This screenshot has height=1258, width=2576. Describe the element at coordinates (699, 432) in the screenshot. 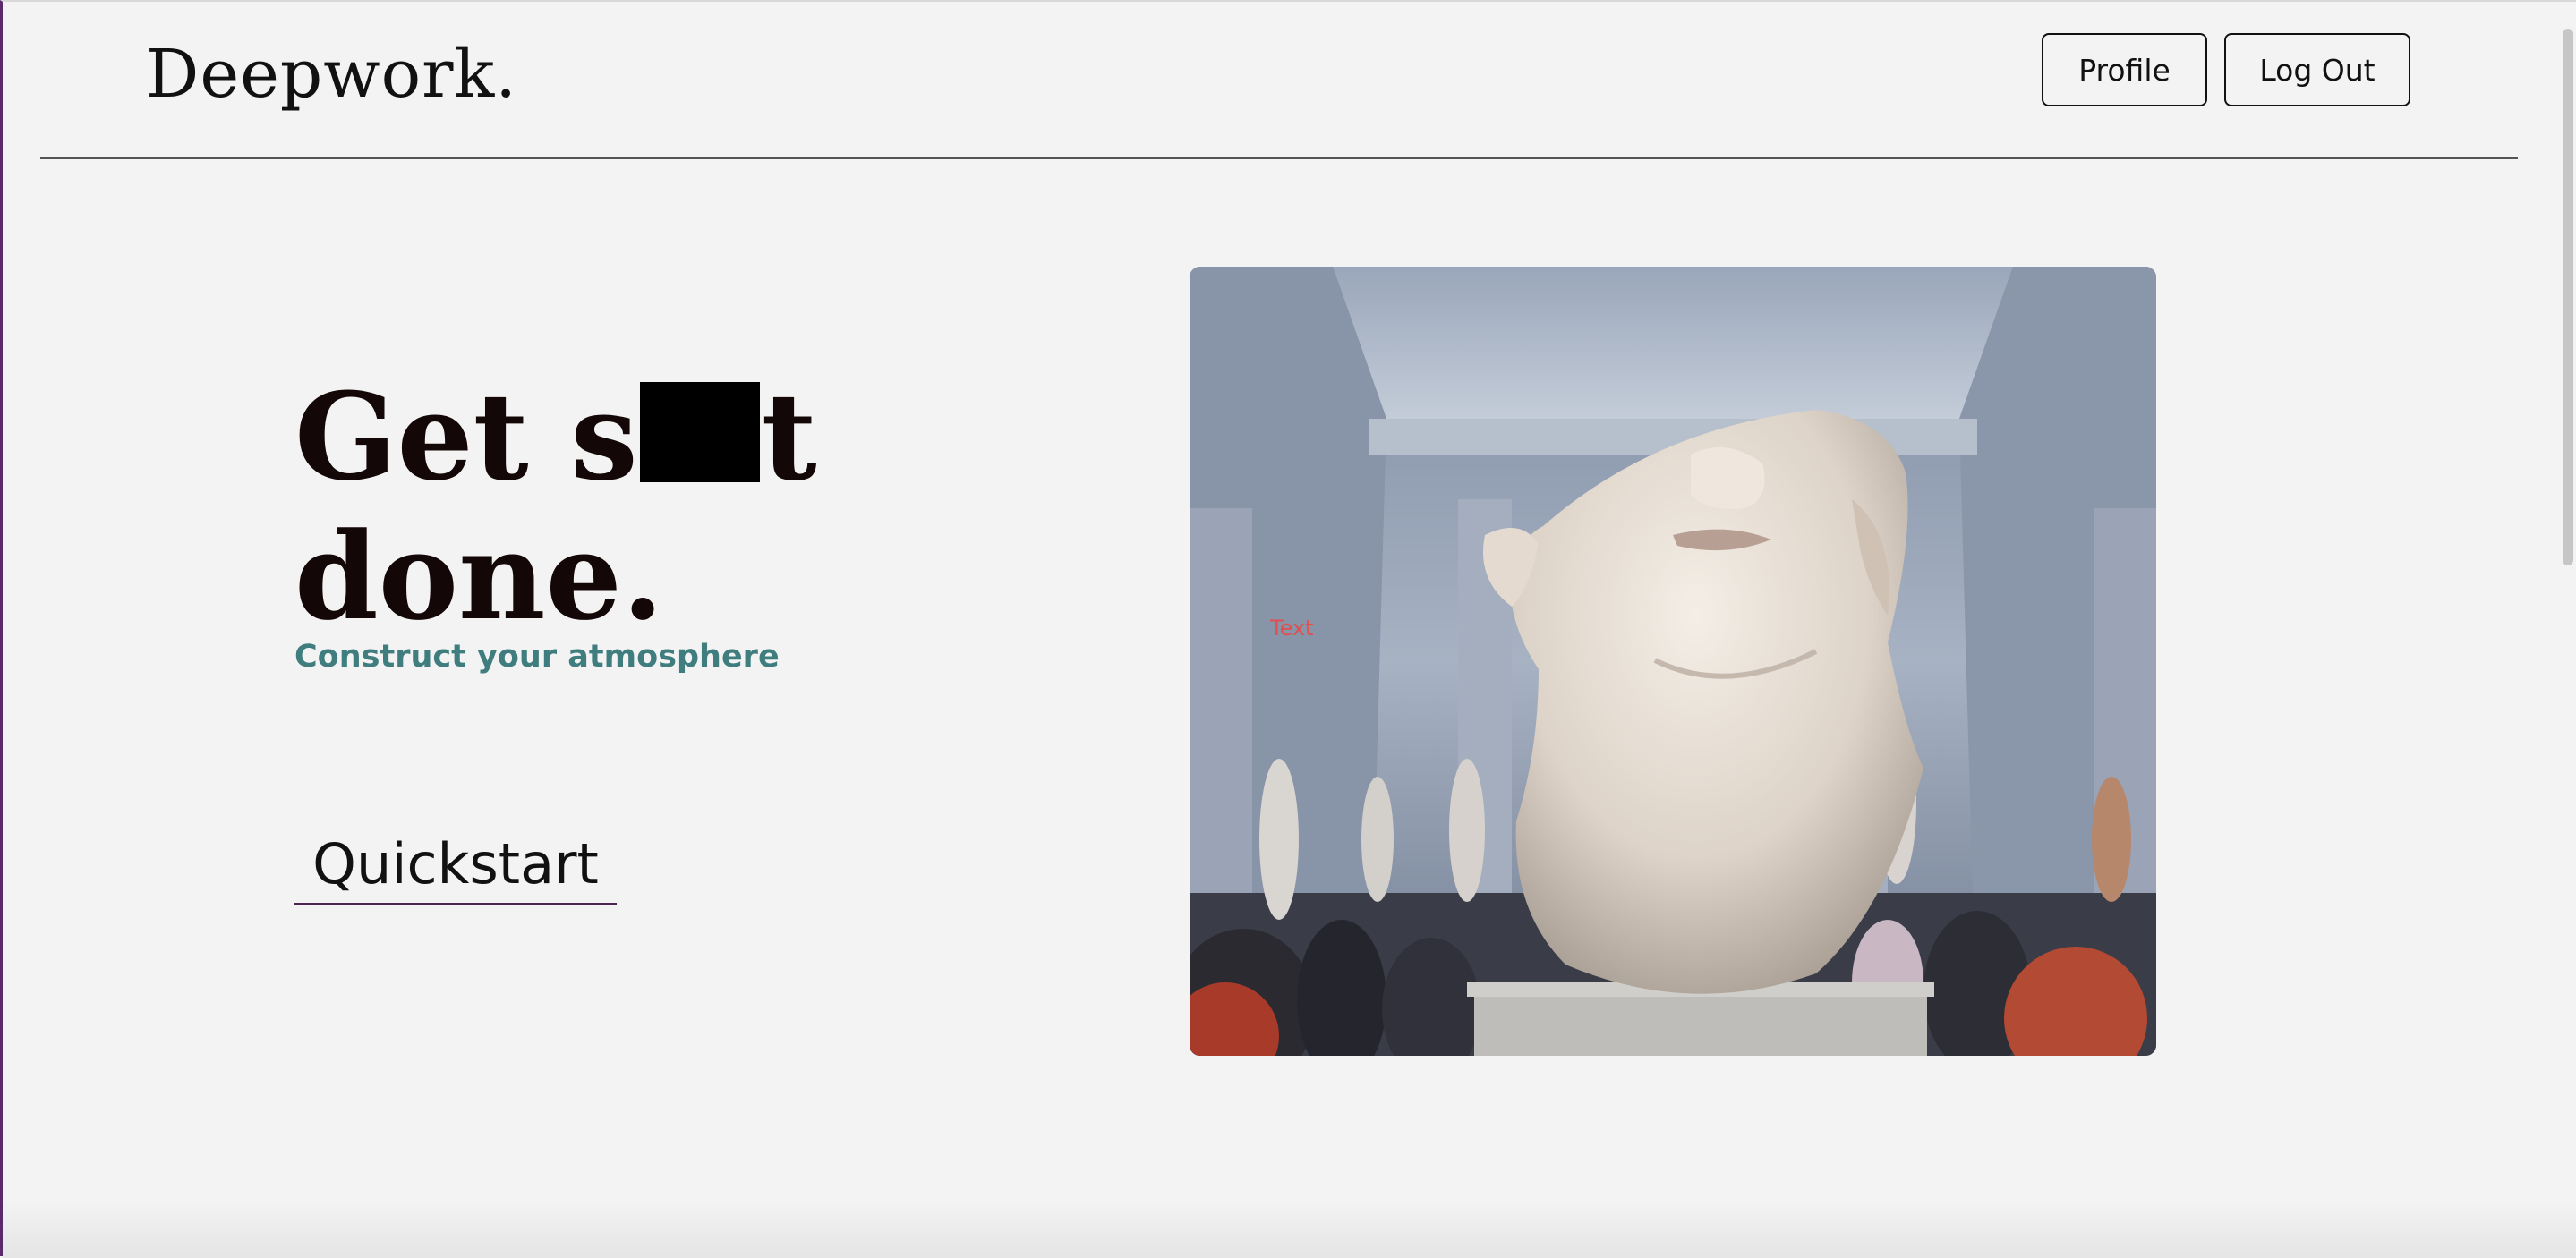

I see `censor-block` at that location.